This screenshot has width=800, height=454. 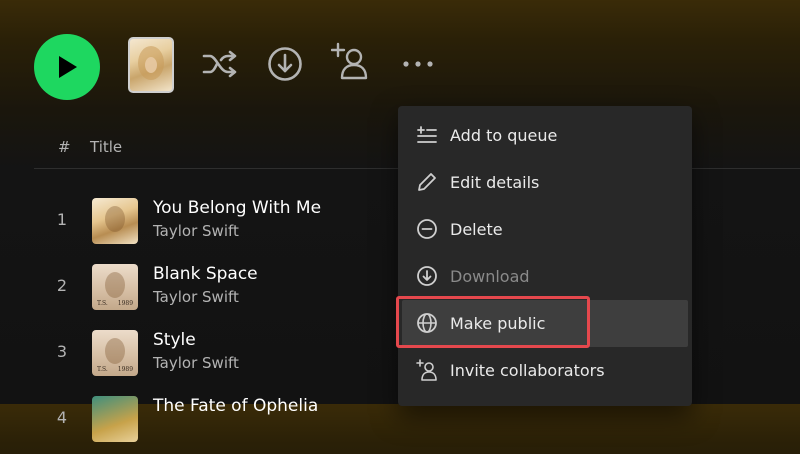 What do you see at coordinates (476, 229) in the screenshot?
I see `menu-item-label: Delete` at bounding box center [476, 229].